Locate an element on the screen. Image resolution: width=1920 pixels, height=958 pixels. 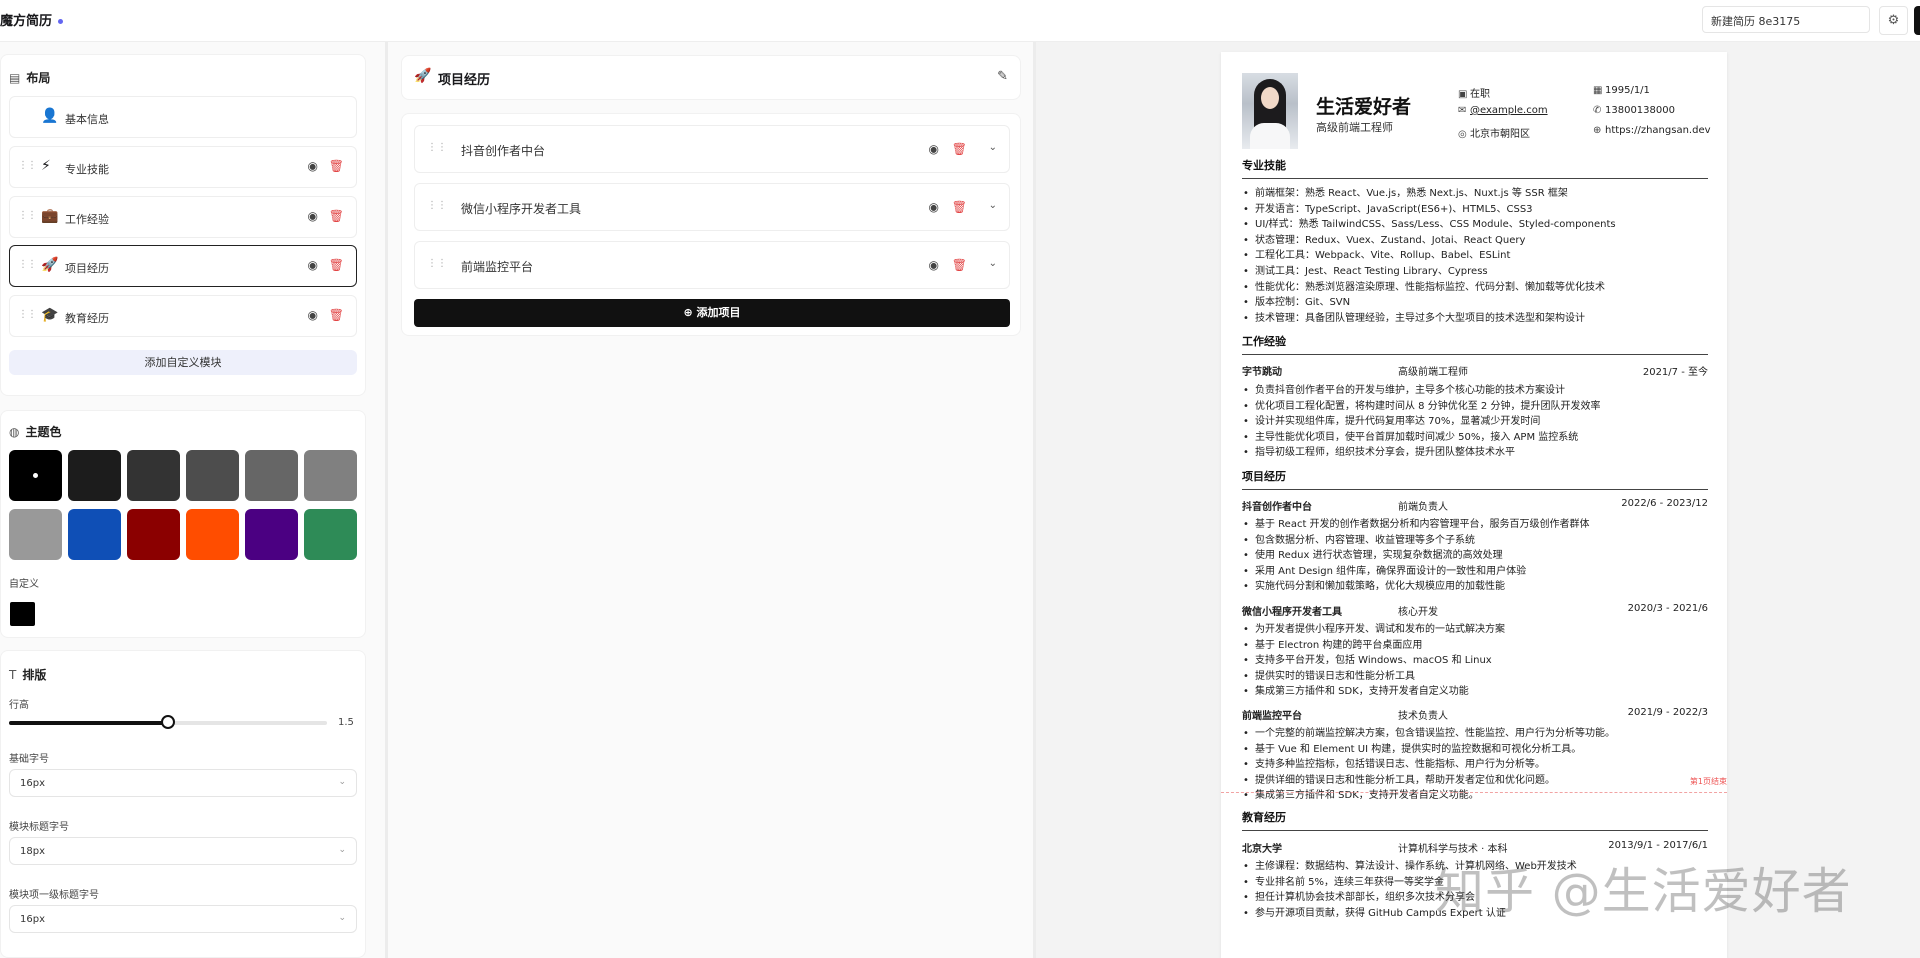
work-header: 字节跳动 高级前端工程师 2021/7 - 至今 is located at coordinates (1475, 372).